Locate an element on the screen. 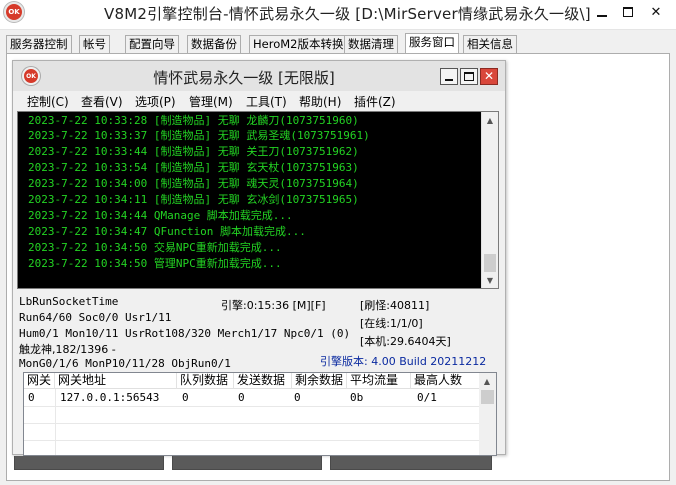  column-header: 队列数据 is located at coordinates (205, 381).